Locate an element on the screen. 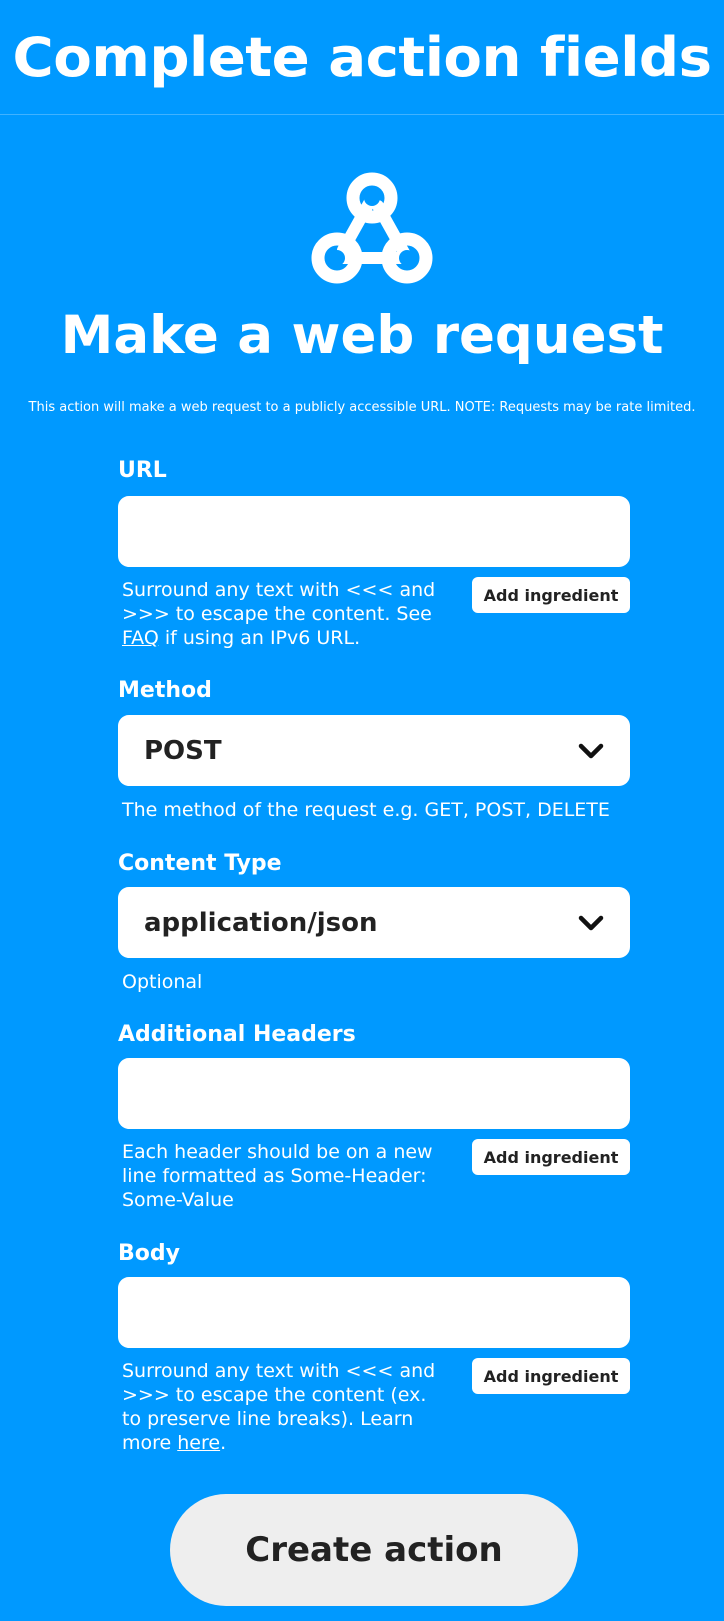 The width and height of the screenshot is (724, 1621). faq-link: FAQ is located at coordinates (140, 638).